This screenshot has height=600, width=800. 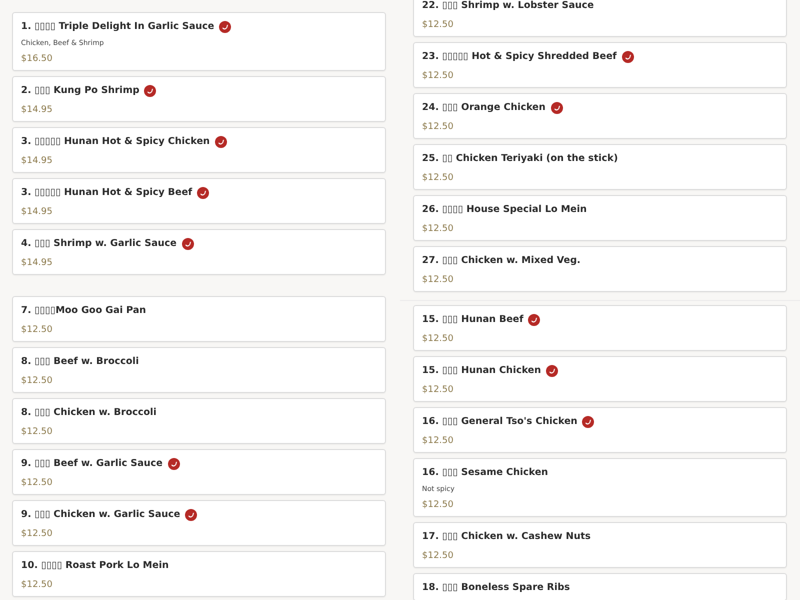 I want to click on dish-name: 10. ▯▯▯▯ Roast Pork Lo Mein, so click(x=95, y=566).